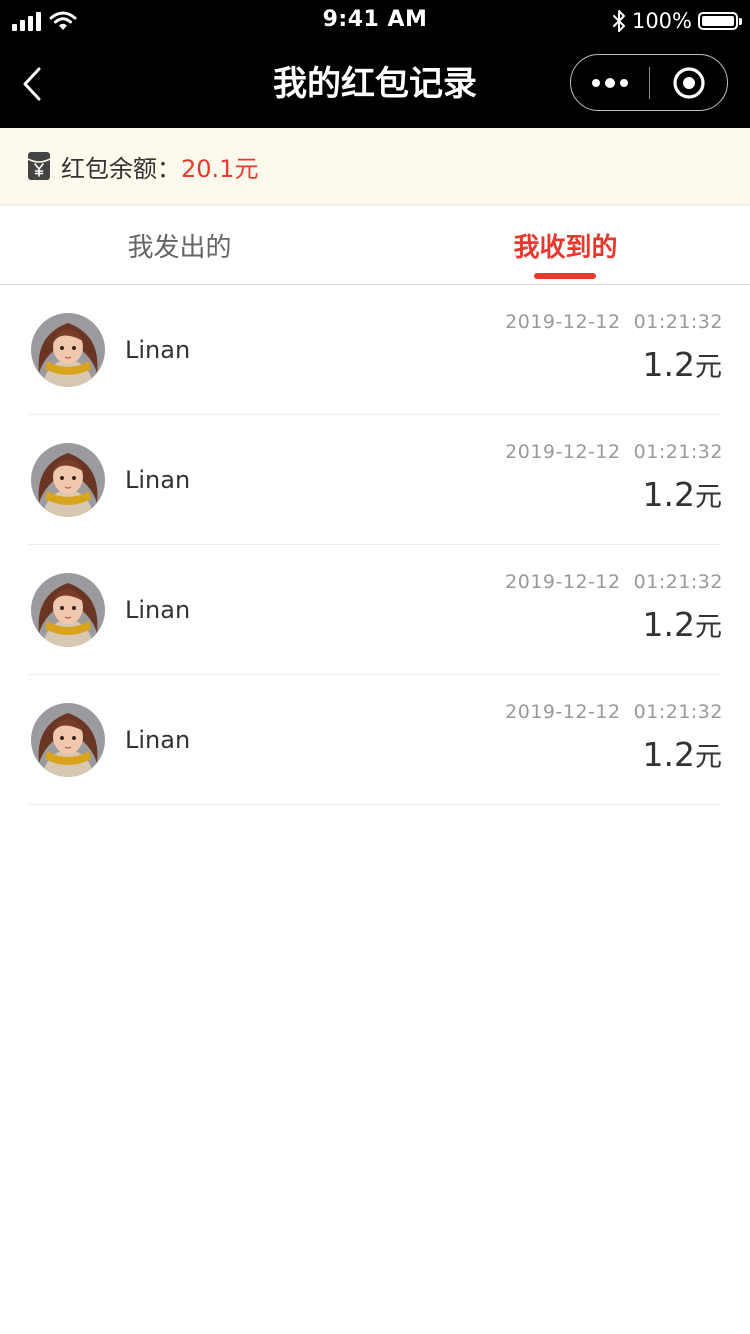  I want to click on active-tab-indicator, so click(565, 276).